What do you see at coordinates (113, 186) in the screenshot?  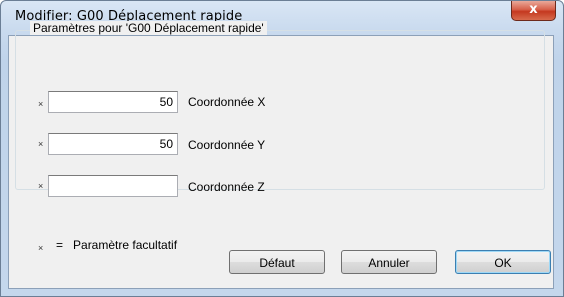 I see `coordinate-z-input` at bounding box center [113, 186].